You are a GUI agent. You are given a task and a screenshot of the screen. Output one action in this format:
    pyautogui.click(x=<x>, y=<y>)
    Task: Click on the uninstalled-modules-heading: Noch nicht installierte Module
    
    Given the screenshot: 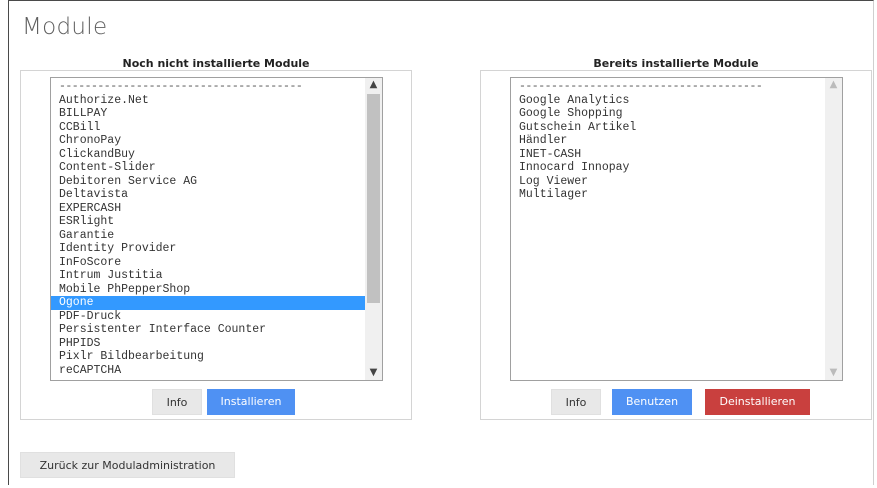 What is the action you would take?
    pyautogui.click(x=216, y=63)
    